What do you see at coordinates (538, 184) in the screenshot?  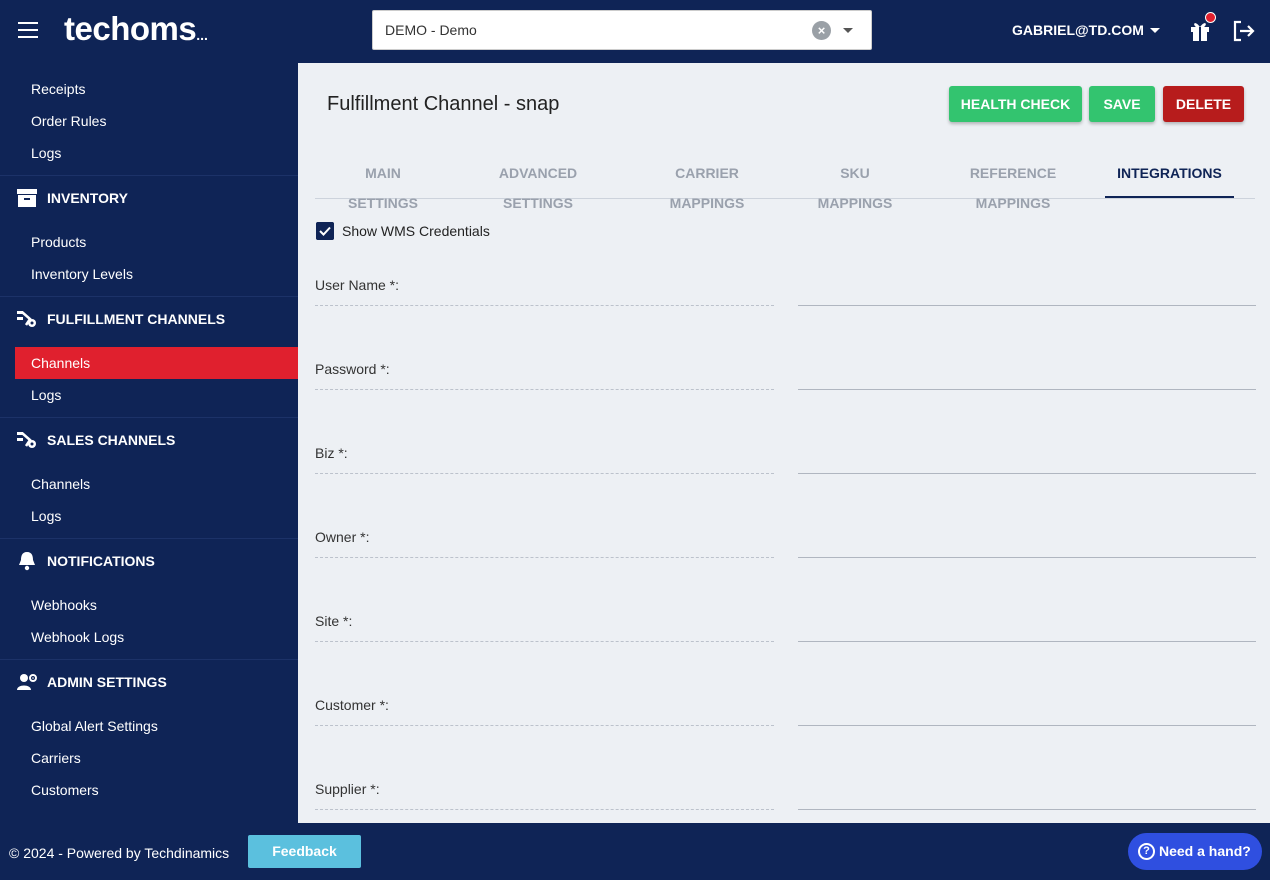 I see `tab-advanced-settings: ADVANCED SETTINGS` at bounding box center [538, 184].